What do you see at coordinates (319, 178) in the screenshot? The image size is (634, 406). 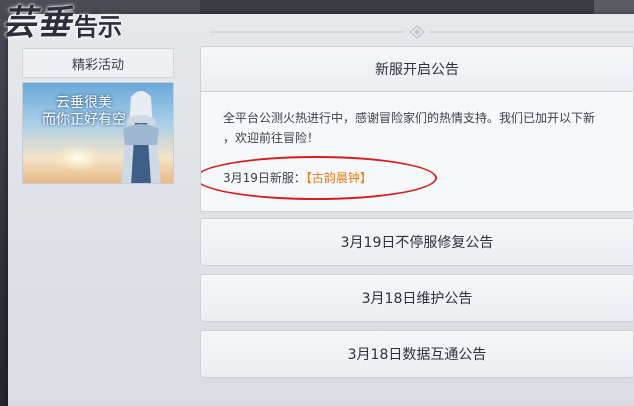 I see `annotation-circle` at bounding box center [319, 178].